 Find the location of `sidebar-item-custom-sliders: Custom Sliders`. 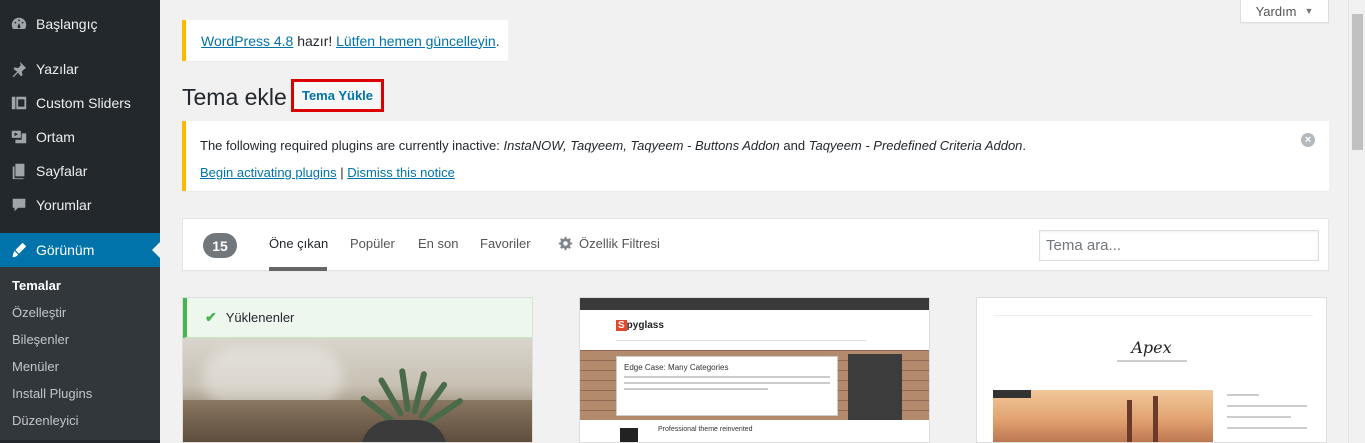

sidebar-item-custom-sliders: Custom Sliders is located at coordinates (80, 103).